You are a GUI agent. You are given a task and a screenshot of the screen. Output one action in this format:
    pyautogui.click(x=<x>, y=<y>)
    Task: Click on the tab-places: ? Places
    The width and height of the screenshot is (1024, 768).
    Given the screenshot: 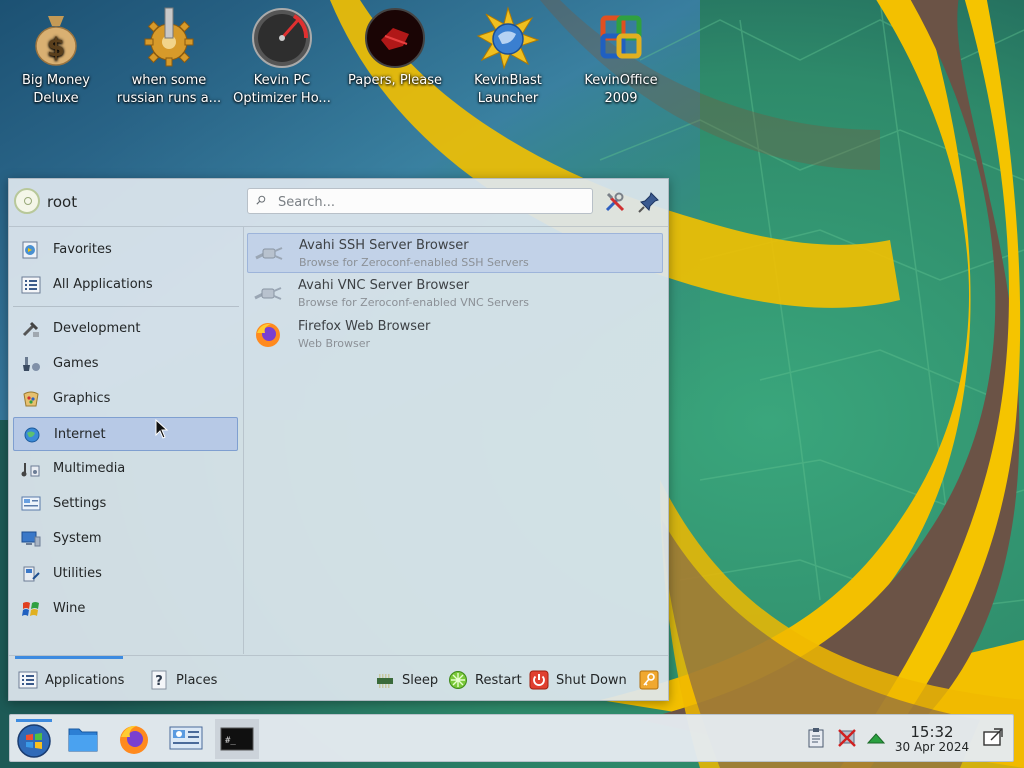 What is the action you would take?
    pyautogui.click(x=189, y=680)
    